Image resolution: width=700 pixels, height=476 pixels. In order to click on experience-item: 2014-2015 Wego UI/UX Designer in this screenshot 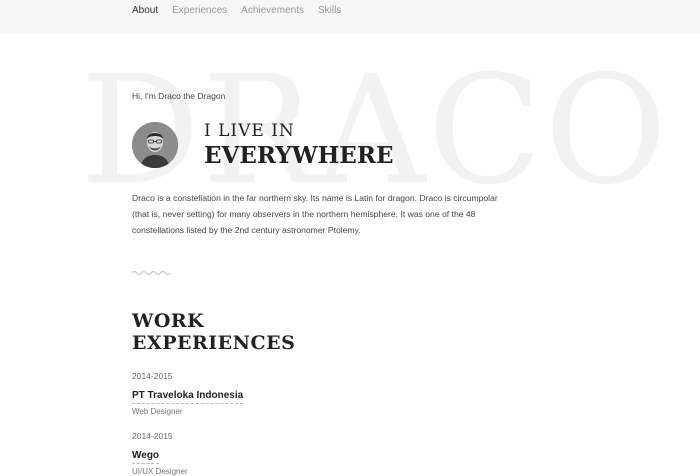, I will do `click(160, 453)`.